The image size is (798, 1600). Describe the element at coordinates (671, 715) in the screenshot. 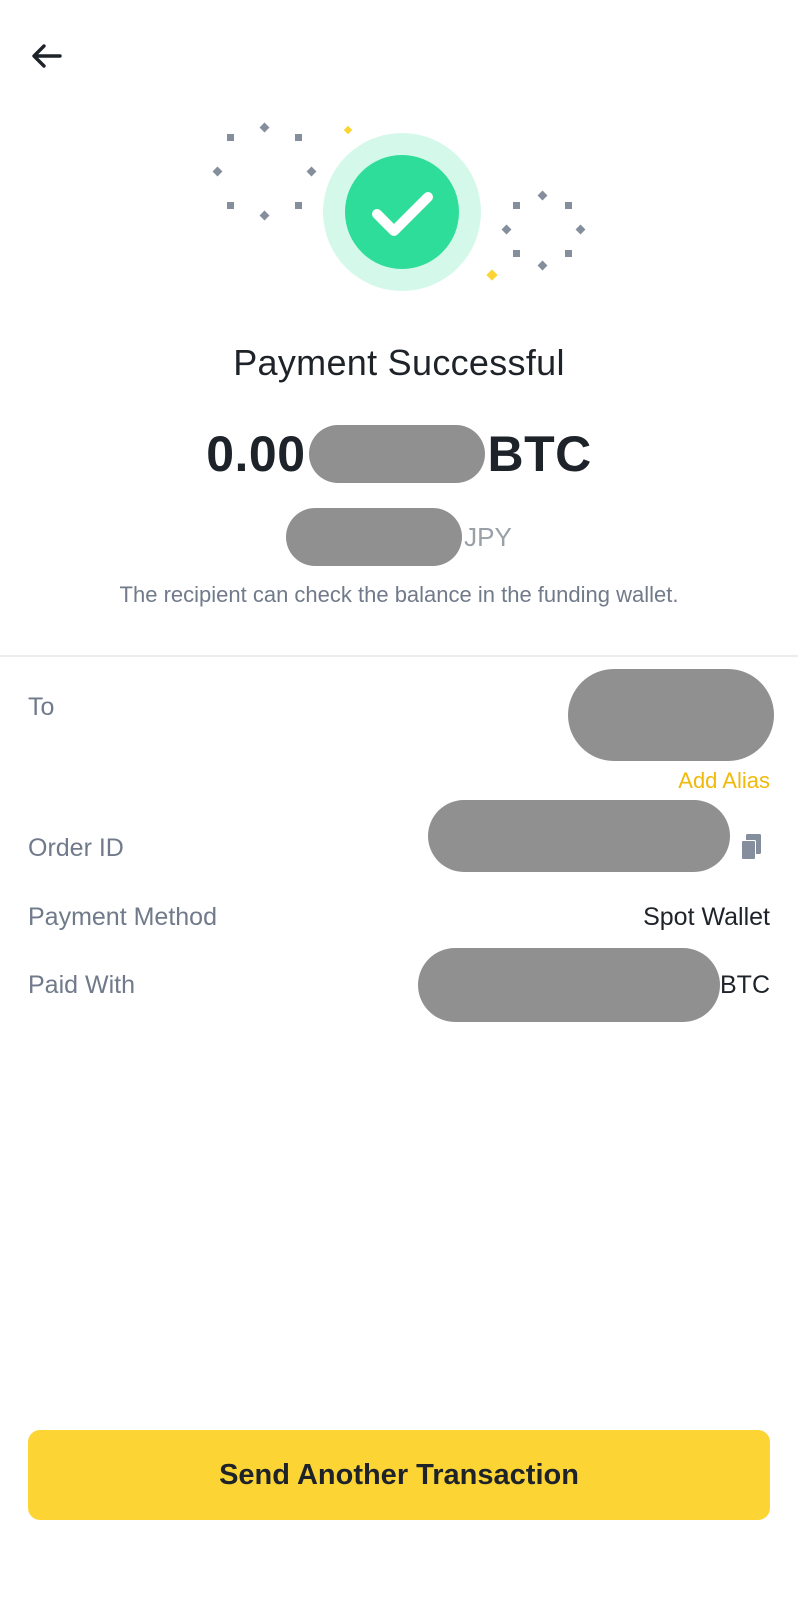

I see `recipient-redacted` at that location.